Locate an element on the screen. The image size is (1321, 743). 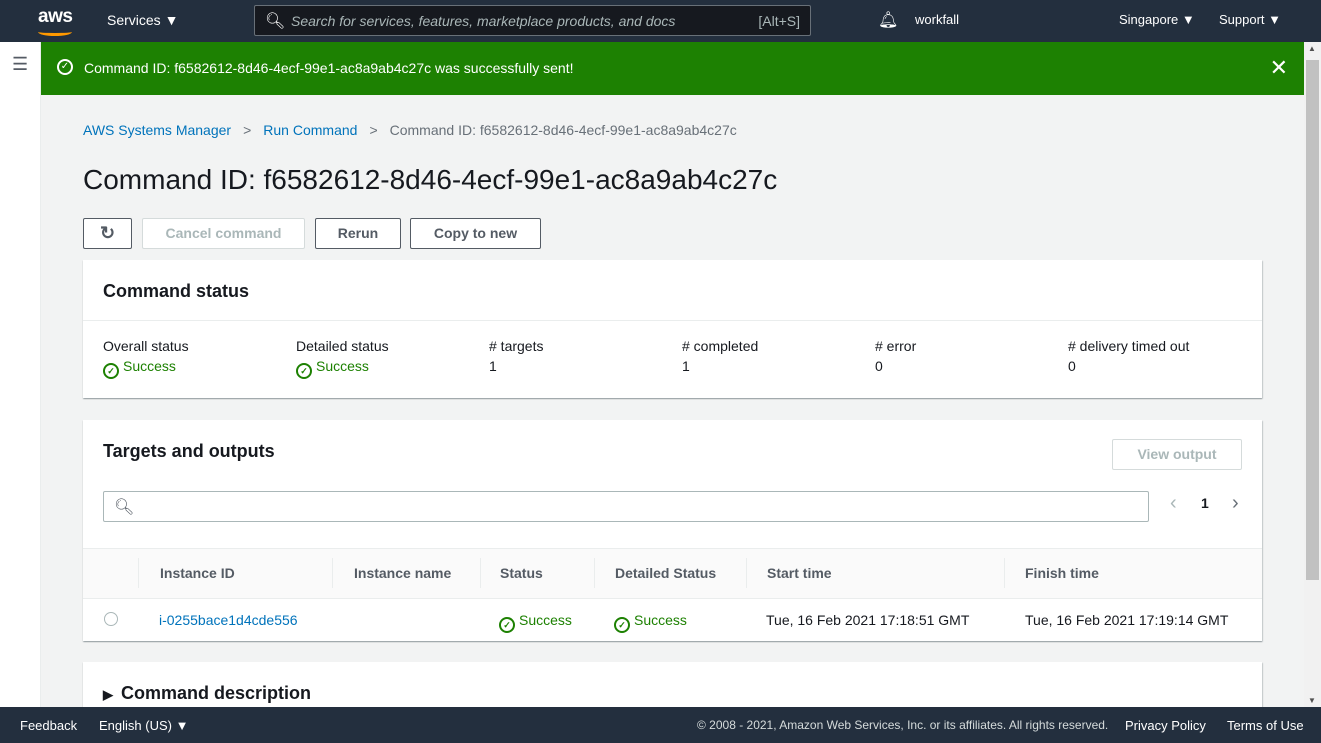
label: # completed is located at coordinates (720, 346).